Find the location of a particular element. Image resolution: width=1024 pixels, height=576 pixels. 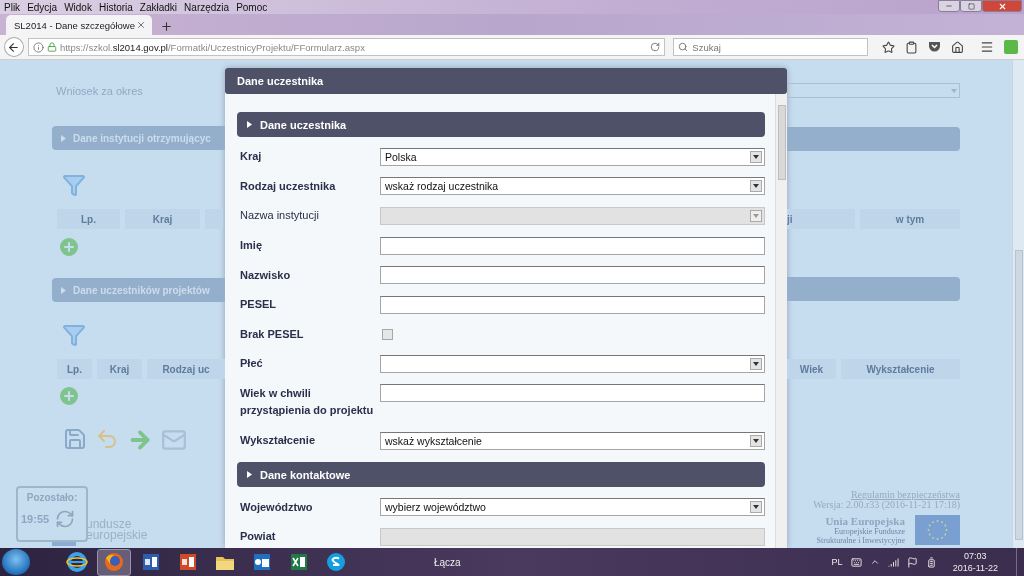

chat-icon is located at coordinates (336, 562).